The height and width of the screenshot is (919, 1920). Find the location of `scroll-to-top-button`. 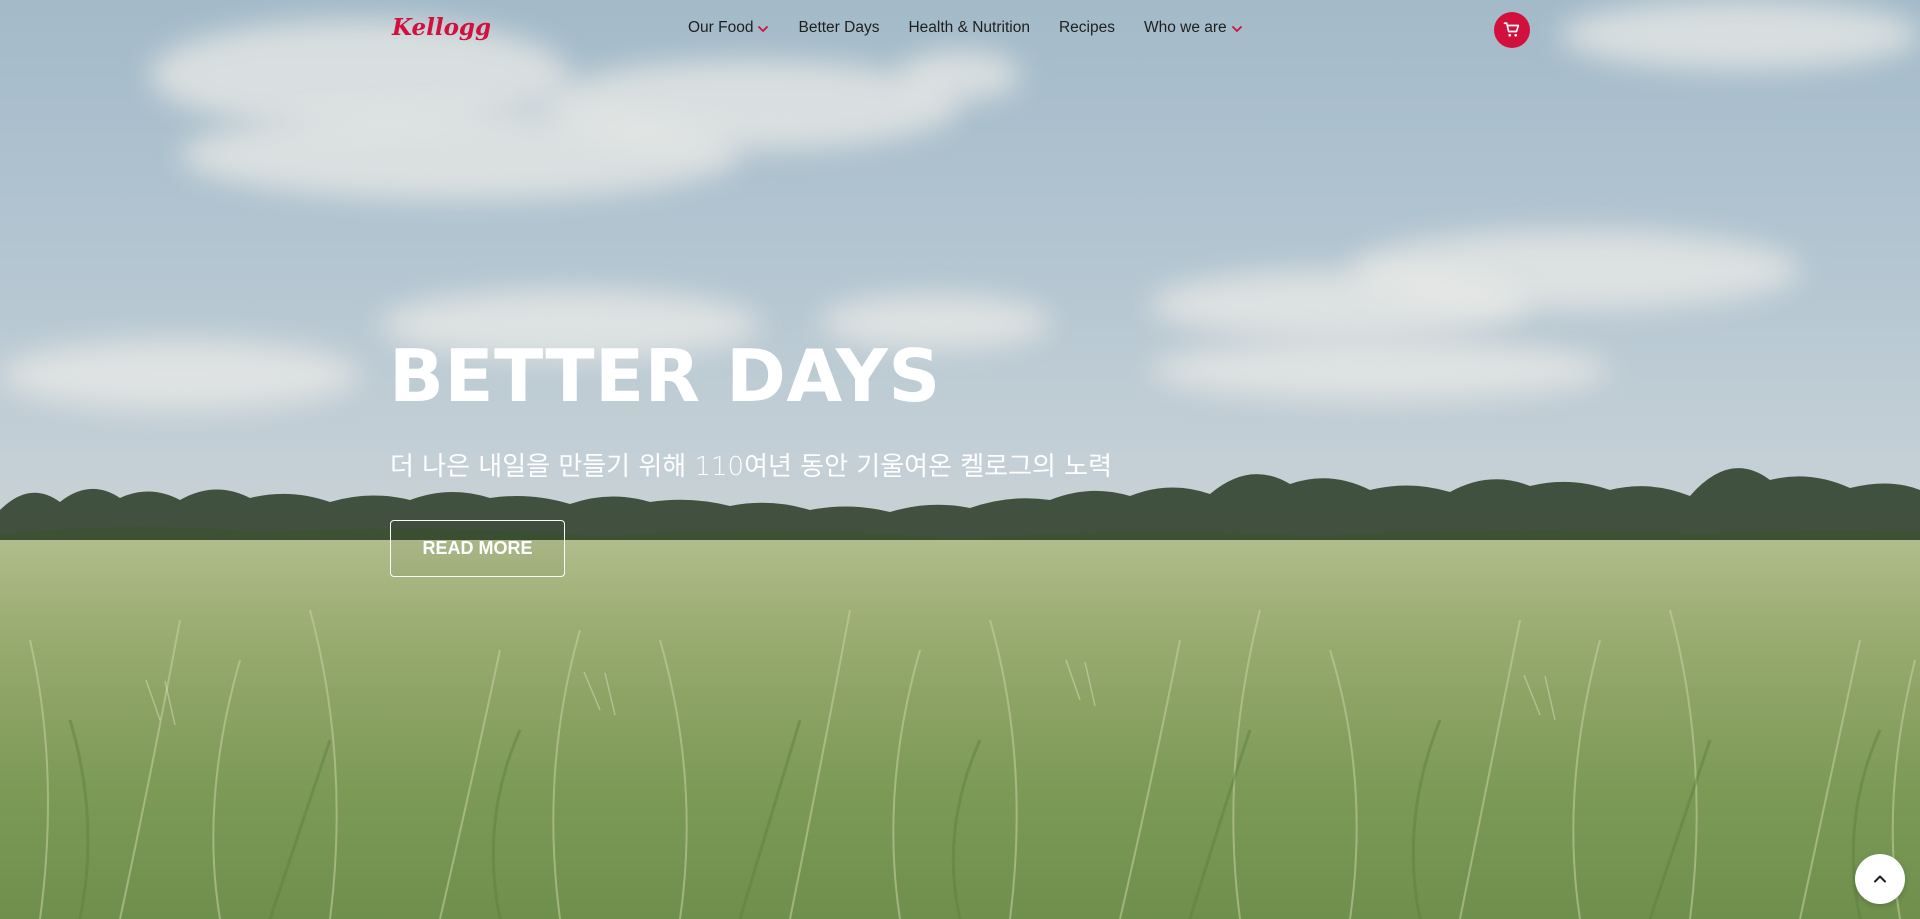

scroll-to-top-button is located at coordinates (1880, 879).